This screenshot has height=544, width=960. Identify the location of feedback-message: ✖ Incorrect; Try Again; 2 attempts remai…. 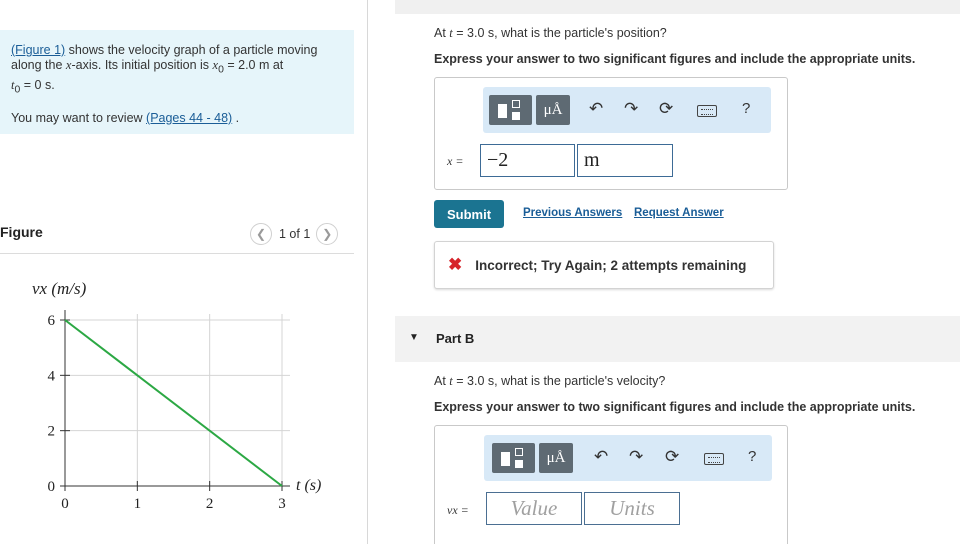
(604, 265).